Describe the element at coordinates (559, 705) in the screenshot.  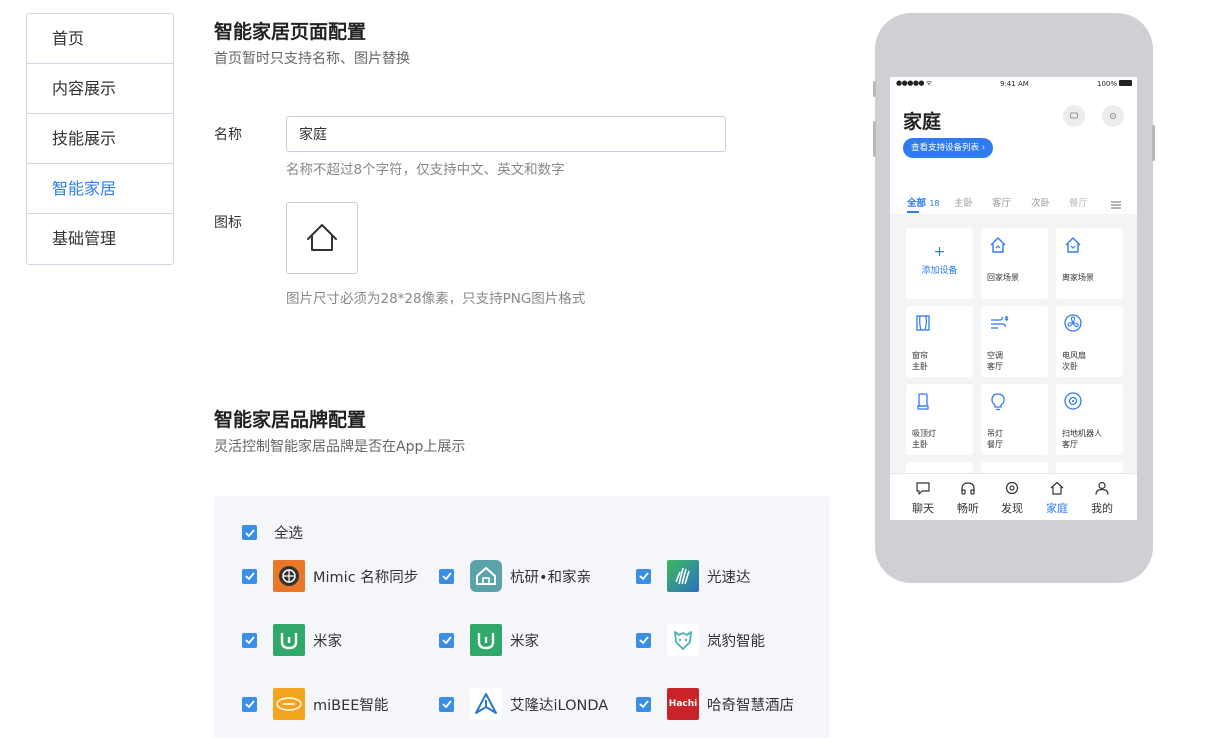
I see `brand-name: 艾隆达iLONDA` at that location.